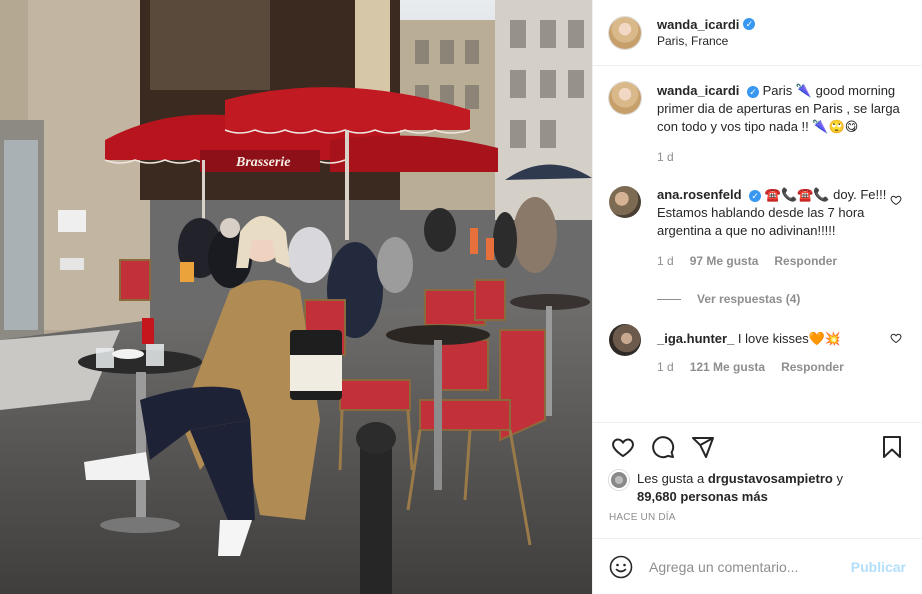  What do you see at coordinates (619, 480) in the screenshot?
I see `liker-avatar` at bounding box center [619, 480].